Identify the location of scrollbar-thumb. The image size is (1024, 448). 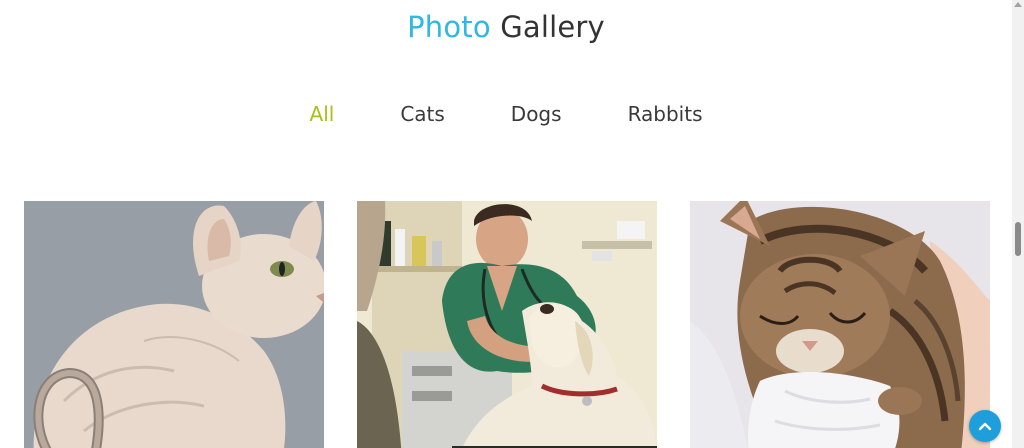
(1018, 239).